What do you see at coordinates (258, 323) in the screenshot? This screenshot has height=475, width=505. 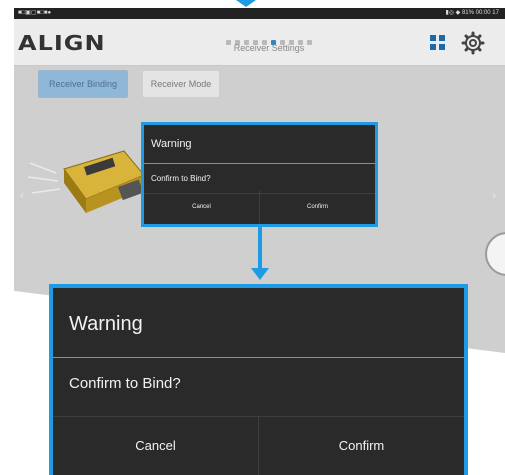 I see `dialog-title-enlarged: Warning` at bounding box center [258, 323].